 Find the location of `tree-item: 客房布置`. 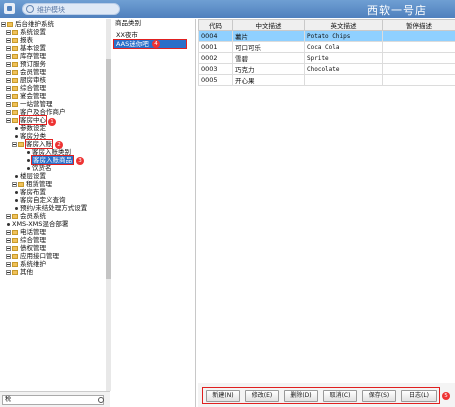

tree-item: 客房布置 is located at coordinates (30, 192).